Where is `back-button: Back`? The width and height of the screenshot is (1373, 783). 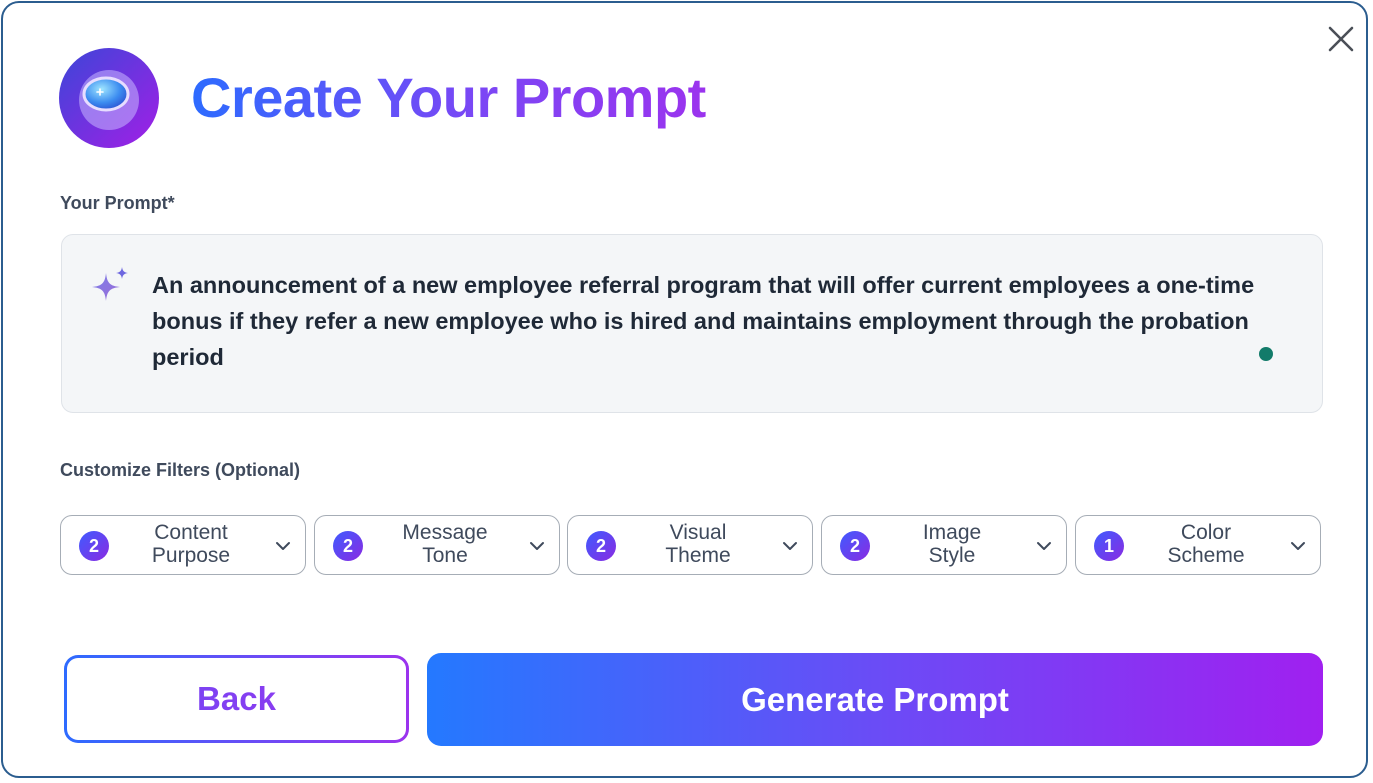 back-button: Back is located at coordinates (236, 699).